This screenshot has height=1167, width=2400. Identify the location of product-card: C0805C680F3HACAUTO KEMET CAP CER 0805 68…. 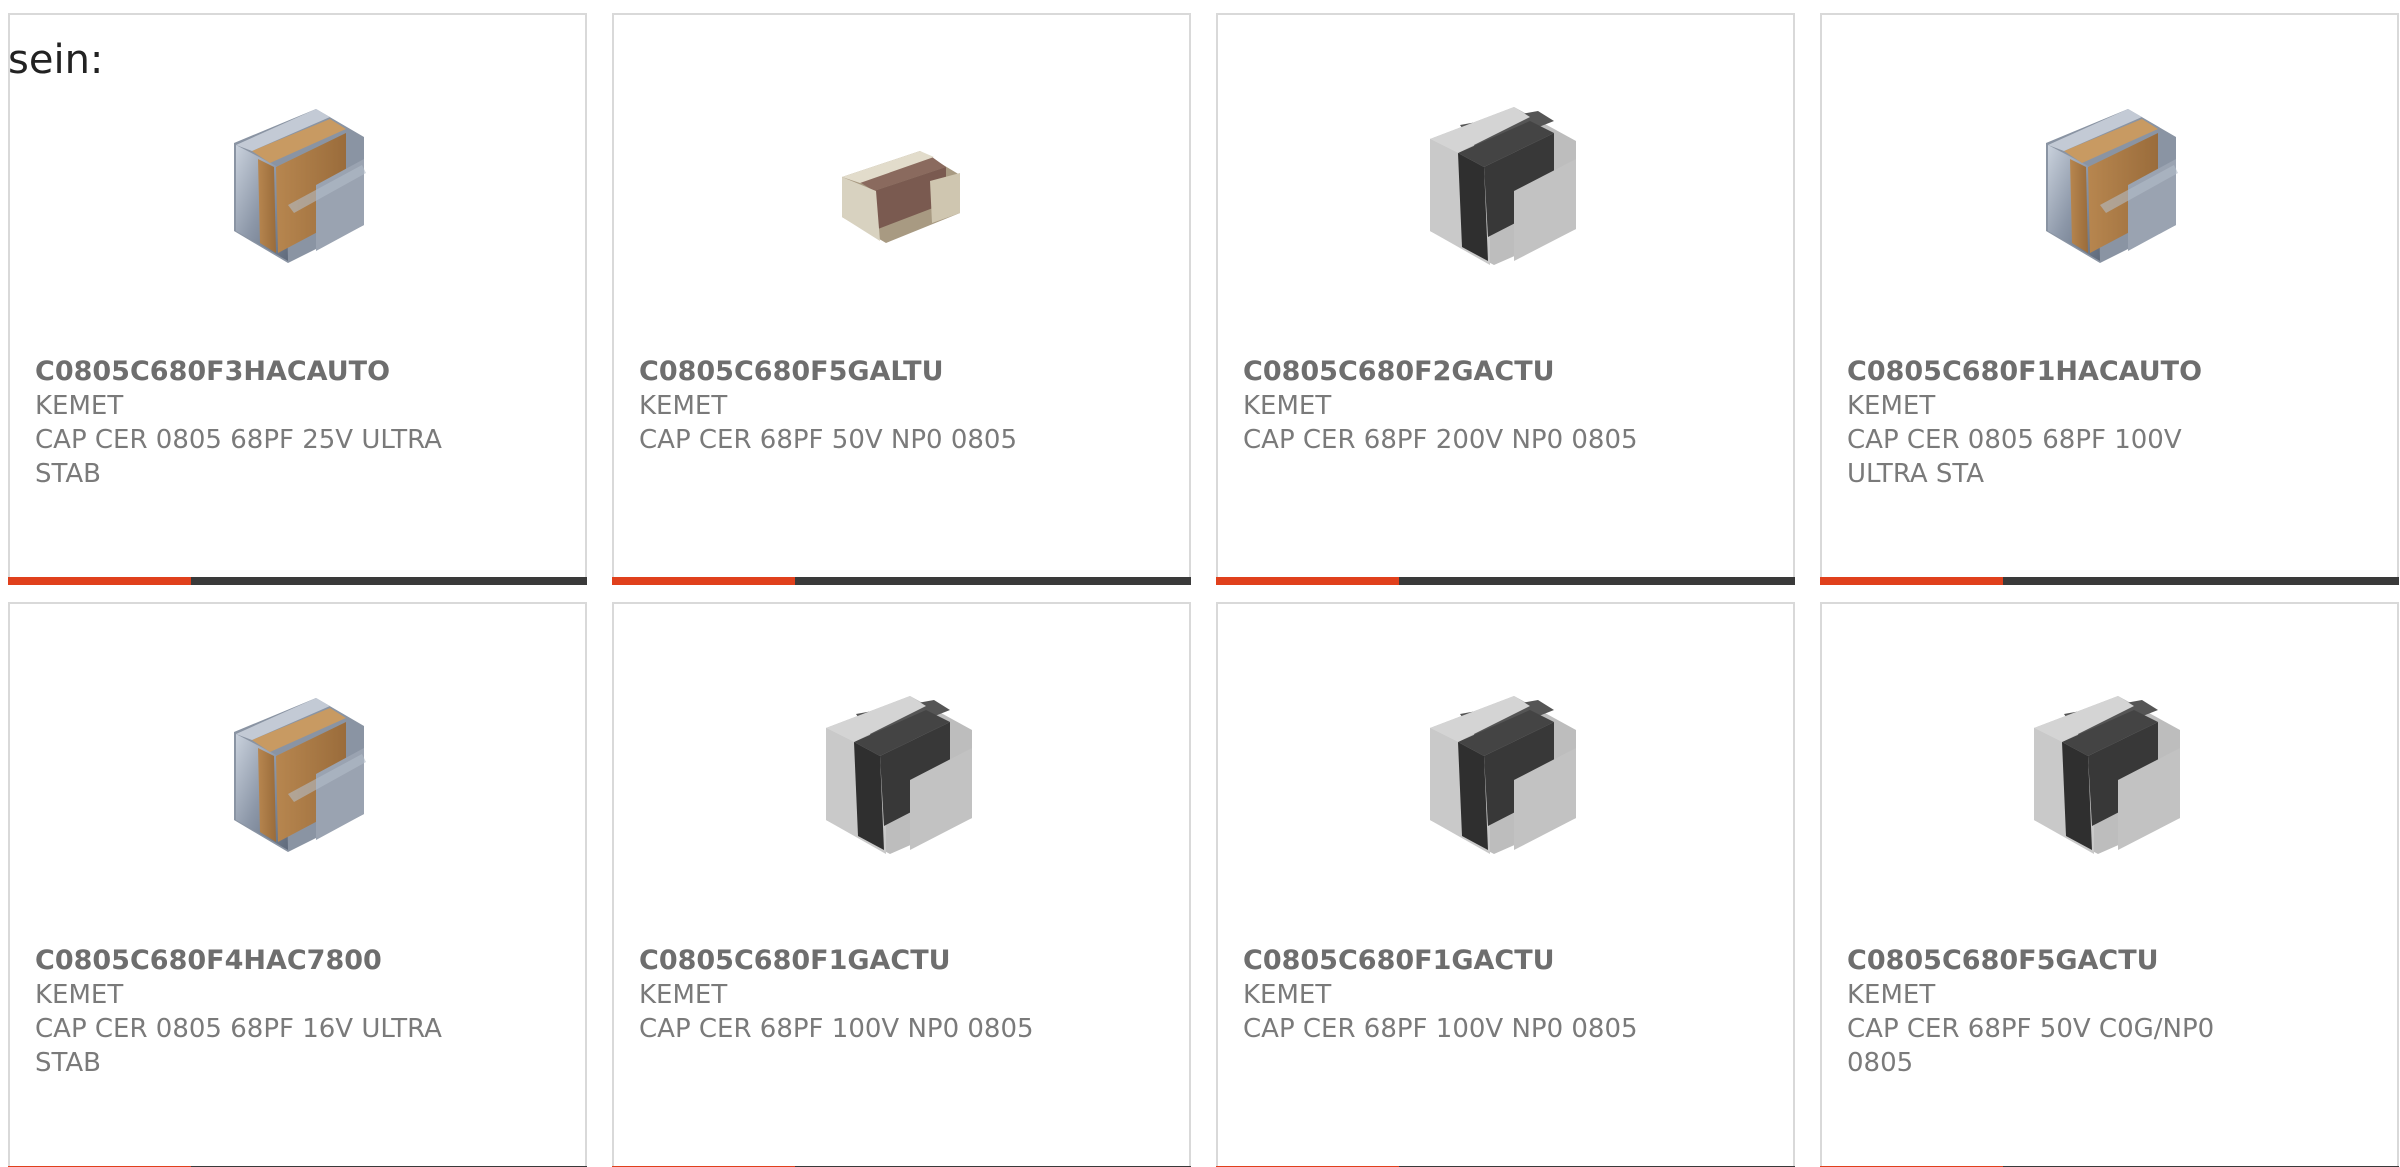
(297, 299).